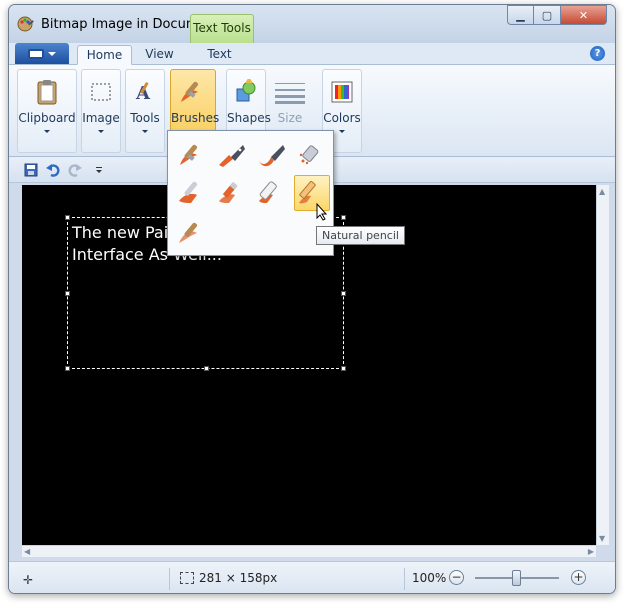 The image size is (635, 614). I want to click on brush-option-oil, so click(192, 193).